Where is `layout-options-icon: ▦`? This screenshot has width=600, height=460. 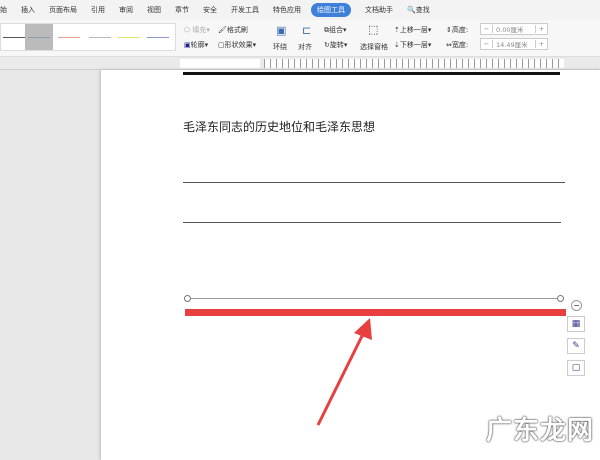 layout-options-icon: ▦ is located at coordinates (576, 324).